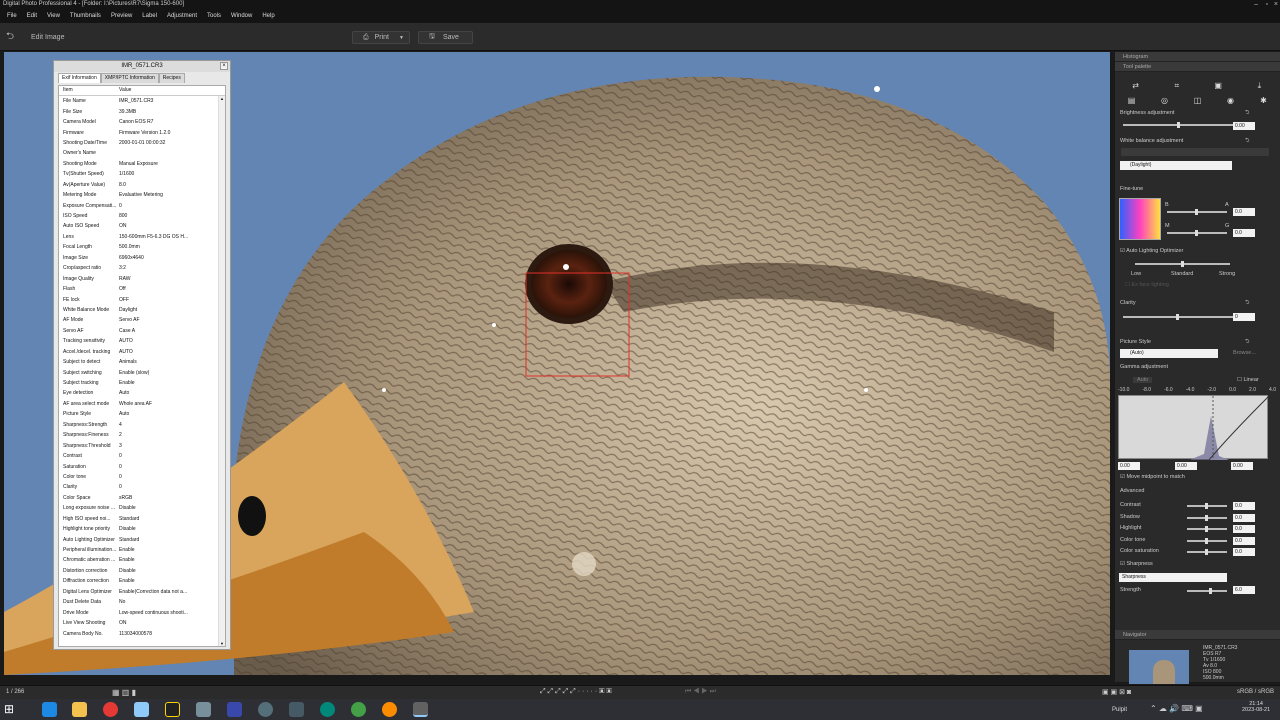 The height and width of the screenshot is (720, 1280). What do you see at coordinates (142, 299) in the screenshot?
I see `table-row: FE lock OFF` at bounding box center [142, 299].